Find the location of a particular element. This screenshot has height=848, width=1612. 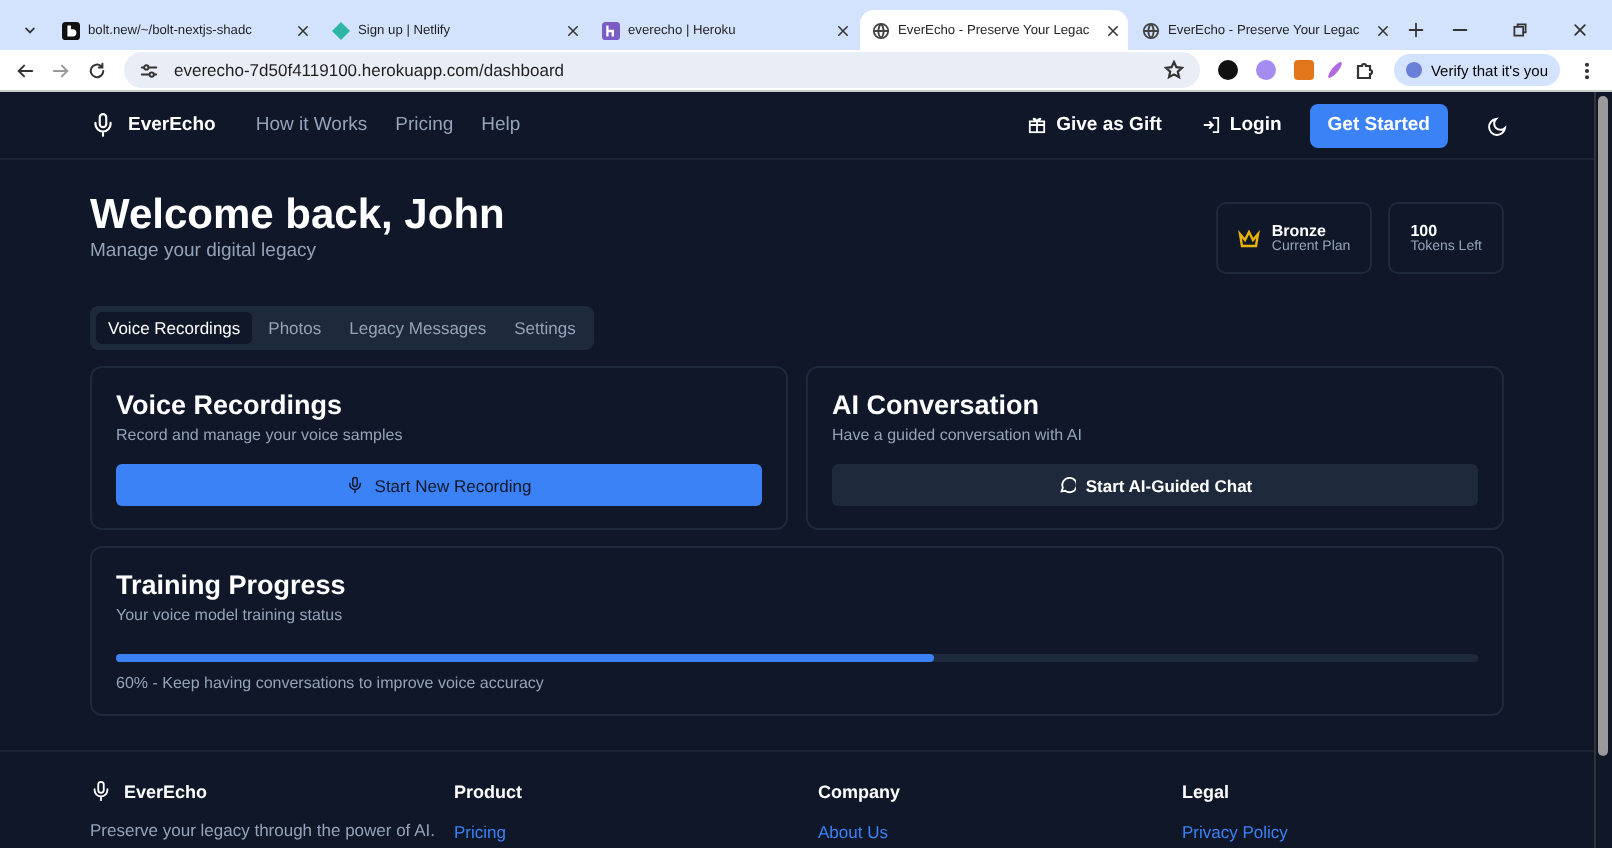

dashboard-tab: Photos is located at coordinates (295, 328).